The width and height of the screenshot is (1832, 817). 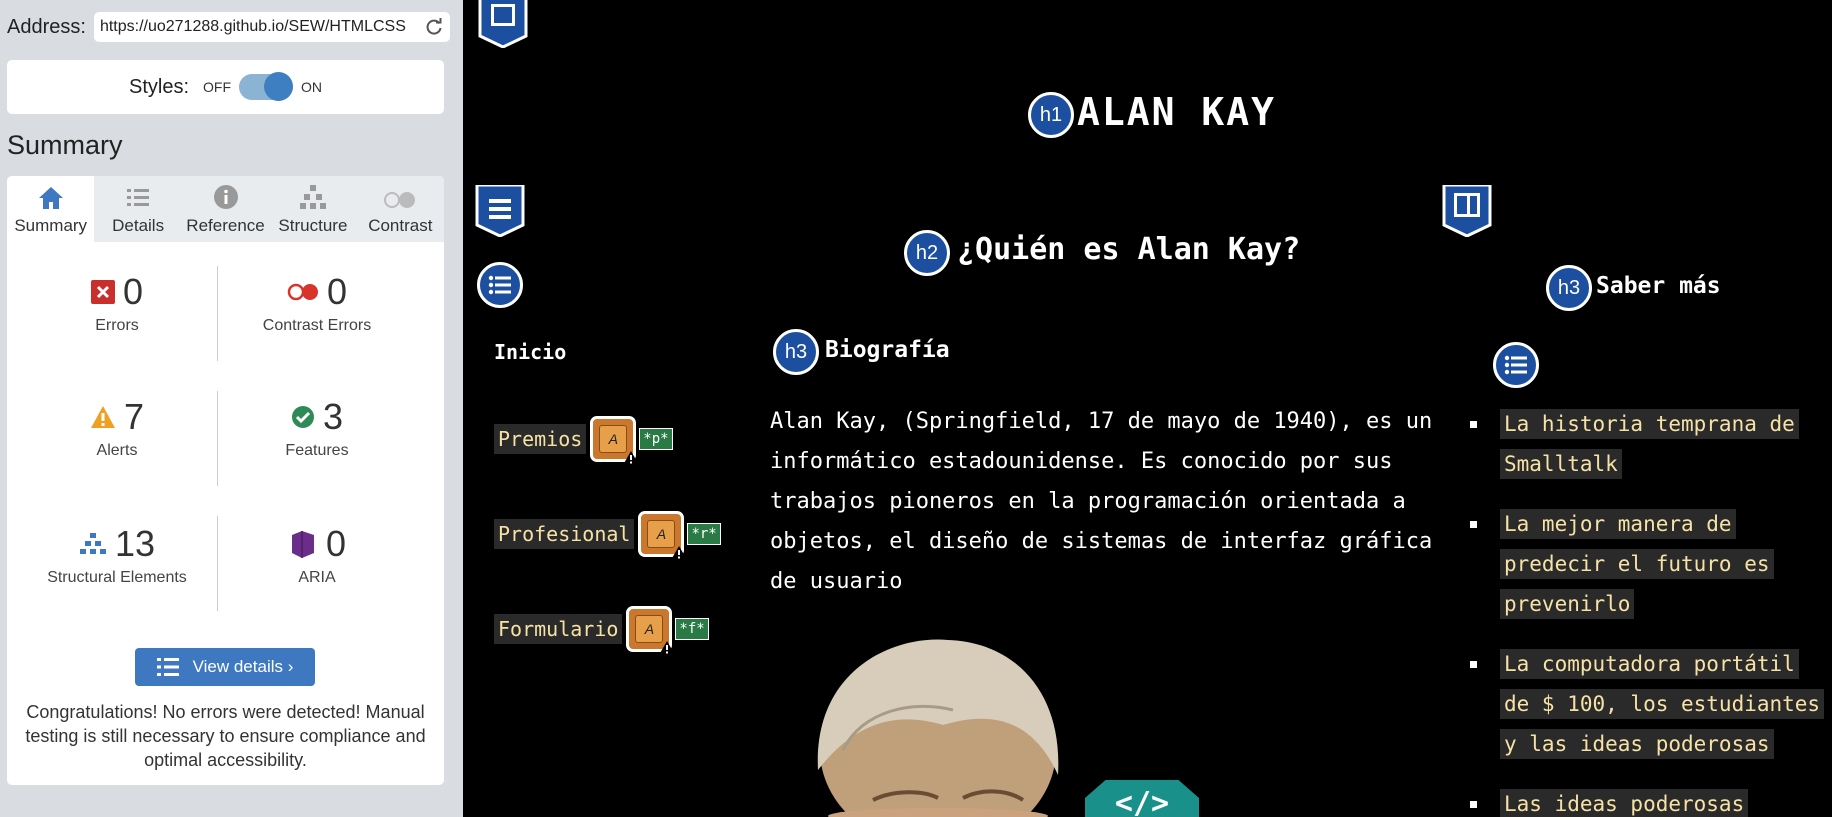 What do you see at coordinates (51, 225) in the screenshot?
I see `tab-summary-label: Summary` at bounding box center [51, 225].